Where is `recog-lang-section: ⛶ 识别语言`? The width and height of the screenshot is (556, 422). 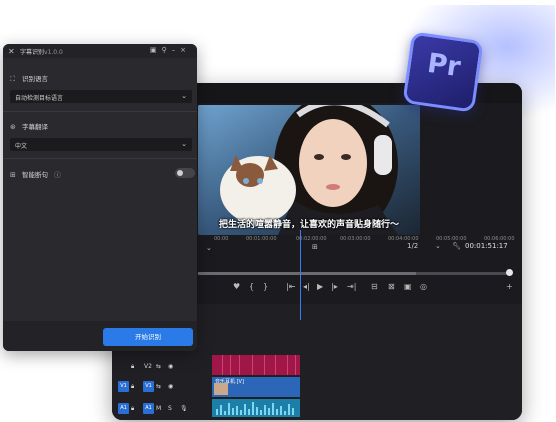 recog-lang-section: ⛶ 识别语言 is located at coordinates (29, 78).